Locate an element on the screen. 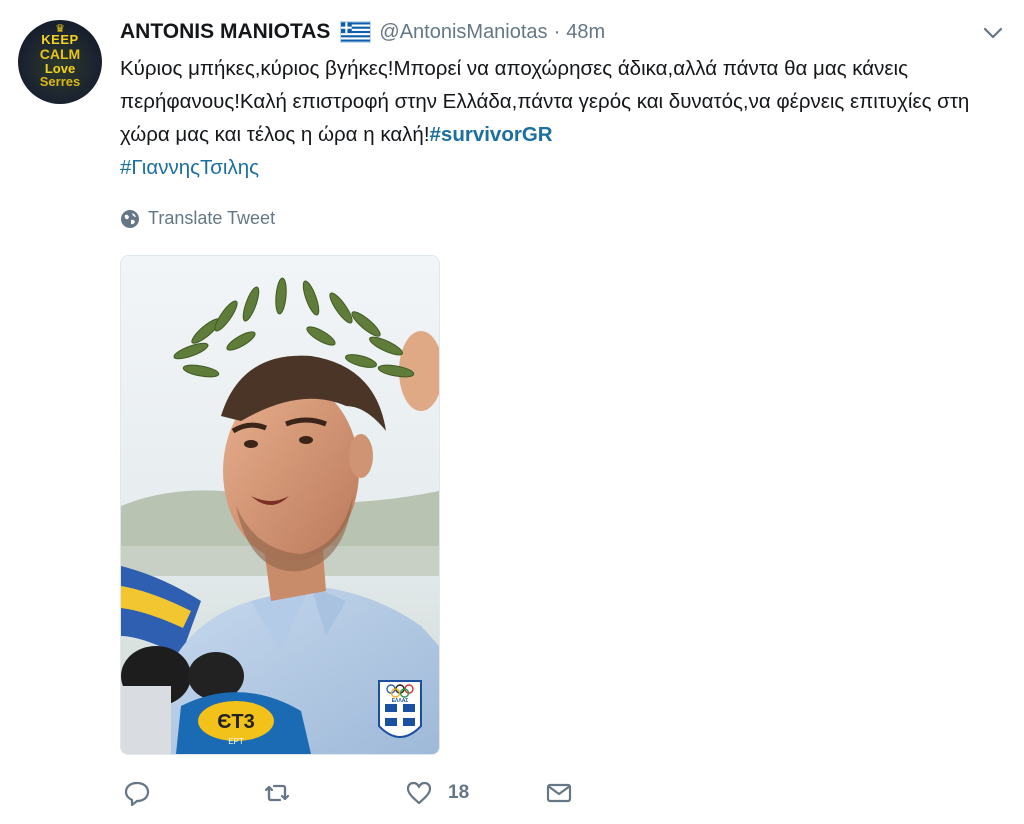  hashtag-link: #ΓιαννηςΤσιλης is located at coordinates (189, 167).